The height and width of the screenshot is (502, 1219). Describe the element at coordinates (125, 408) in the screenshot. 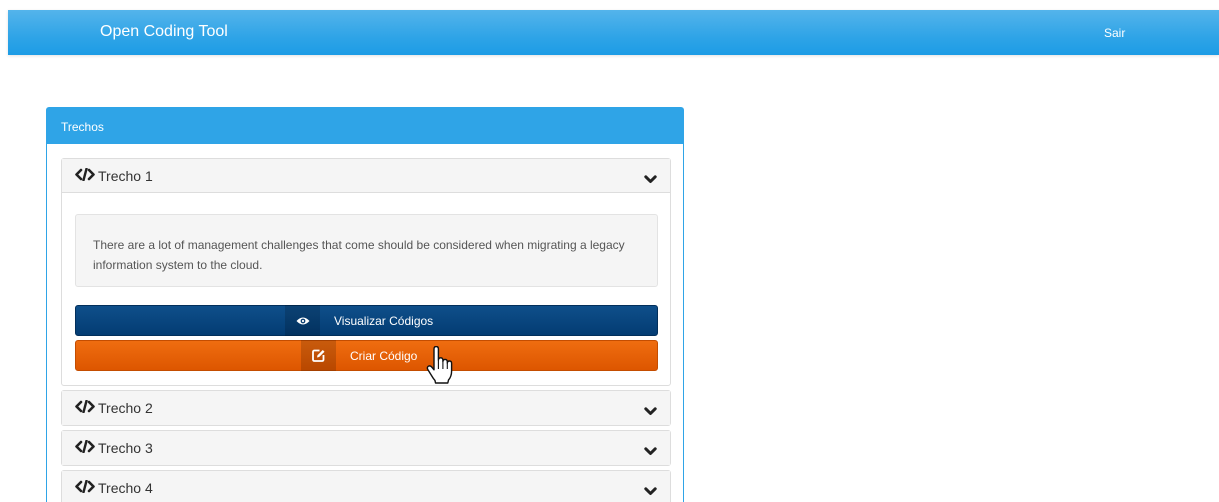

I see `excerpt-title: Trecho 2` at that location.